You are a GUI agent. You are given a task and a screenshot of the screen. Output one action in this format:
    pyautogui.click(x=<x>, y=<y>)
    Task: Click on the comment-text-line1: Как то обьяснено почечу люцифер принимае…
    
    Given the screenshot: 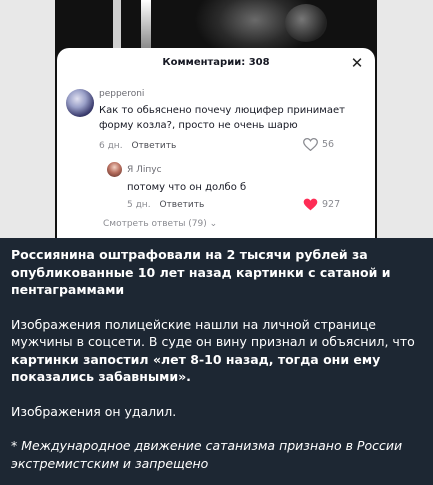 What is the action you would take?
    pyautogui.click(x=222, y=110)
    